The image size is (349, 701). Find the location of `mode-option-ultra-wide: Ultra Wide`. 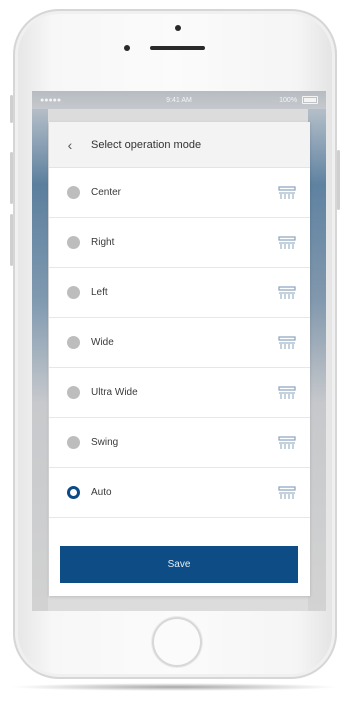

mode-option-ultra-wide: Ultra Wide is located at coordinates (179, 393).